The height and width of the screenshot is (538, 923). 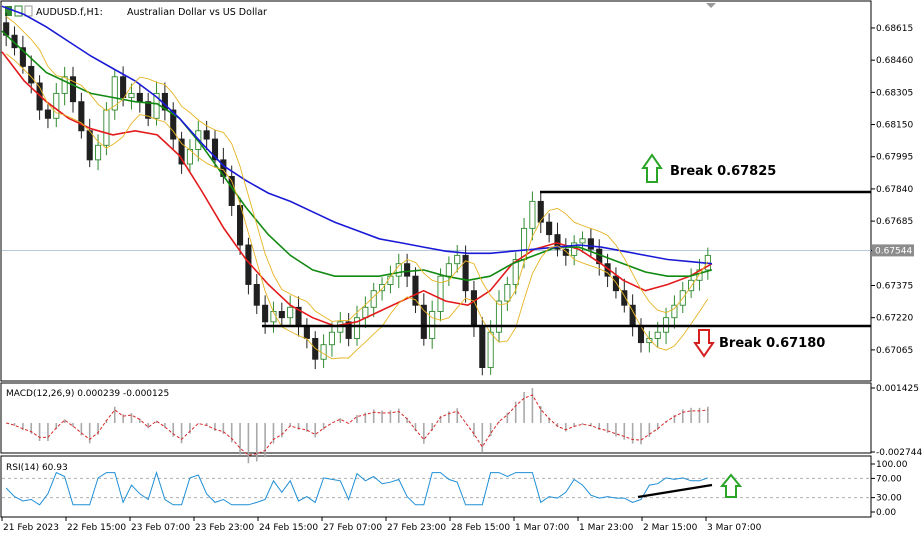 What do you see at coordinates (704, 343) in the screenshot?
I see `arrow-down-icon` at bounding box center [704, 343].